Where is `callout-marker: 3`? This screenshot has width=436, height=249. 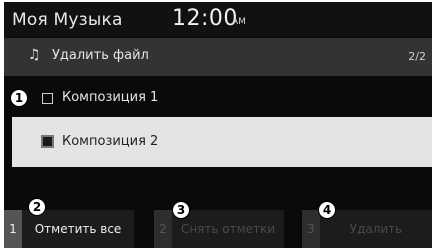
callout-marker: 3 is located at coordinates (181, 210).